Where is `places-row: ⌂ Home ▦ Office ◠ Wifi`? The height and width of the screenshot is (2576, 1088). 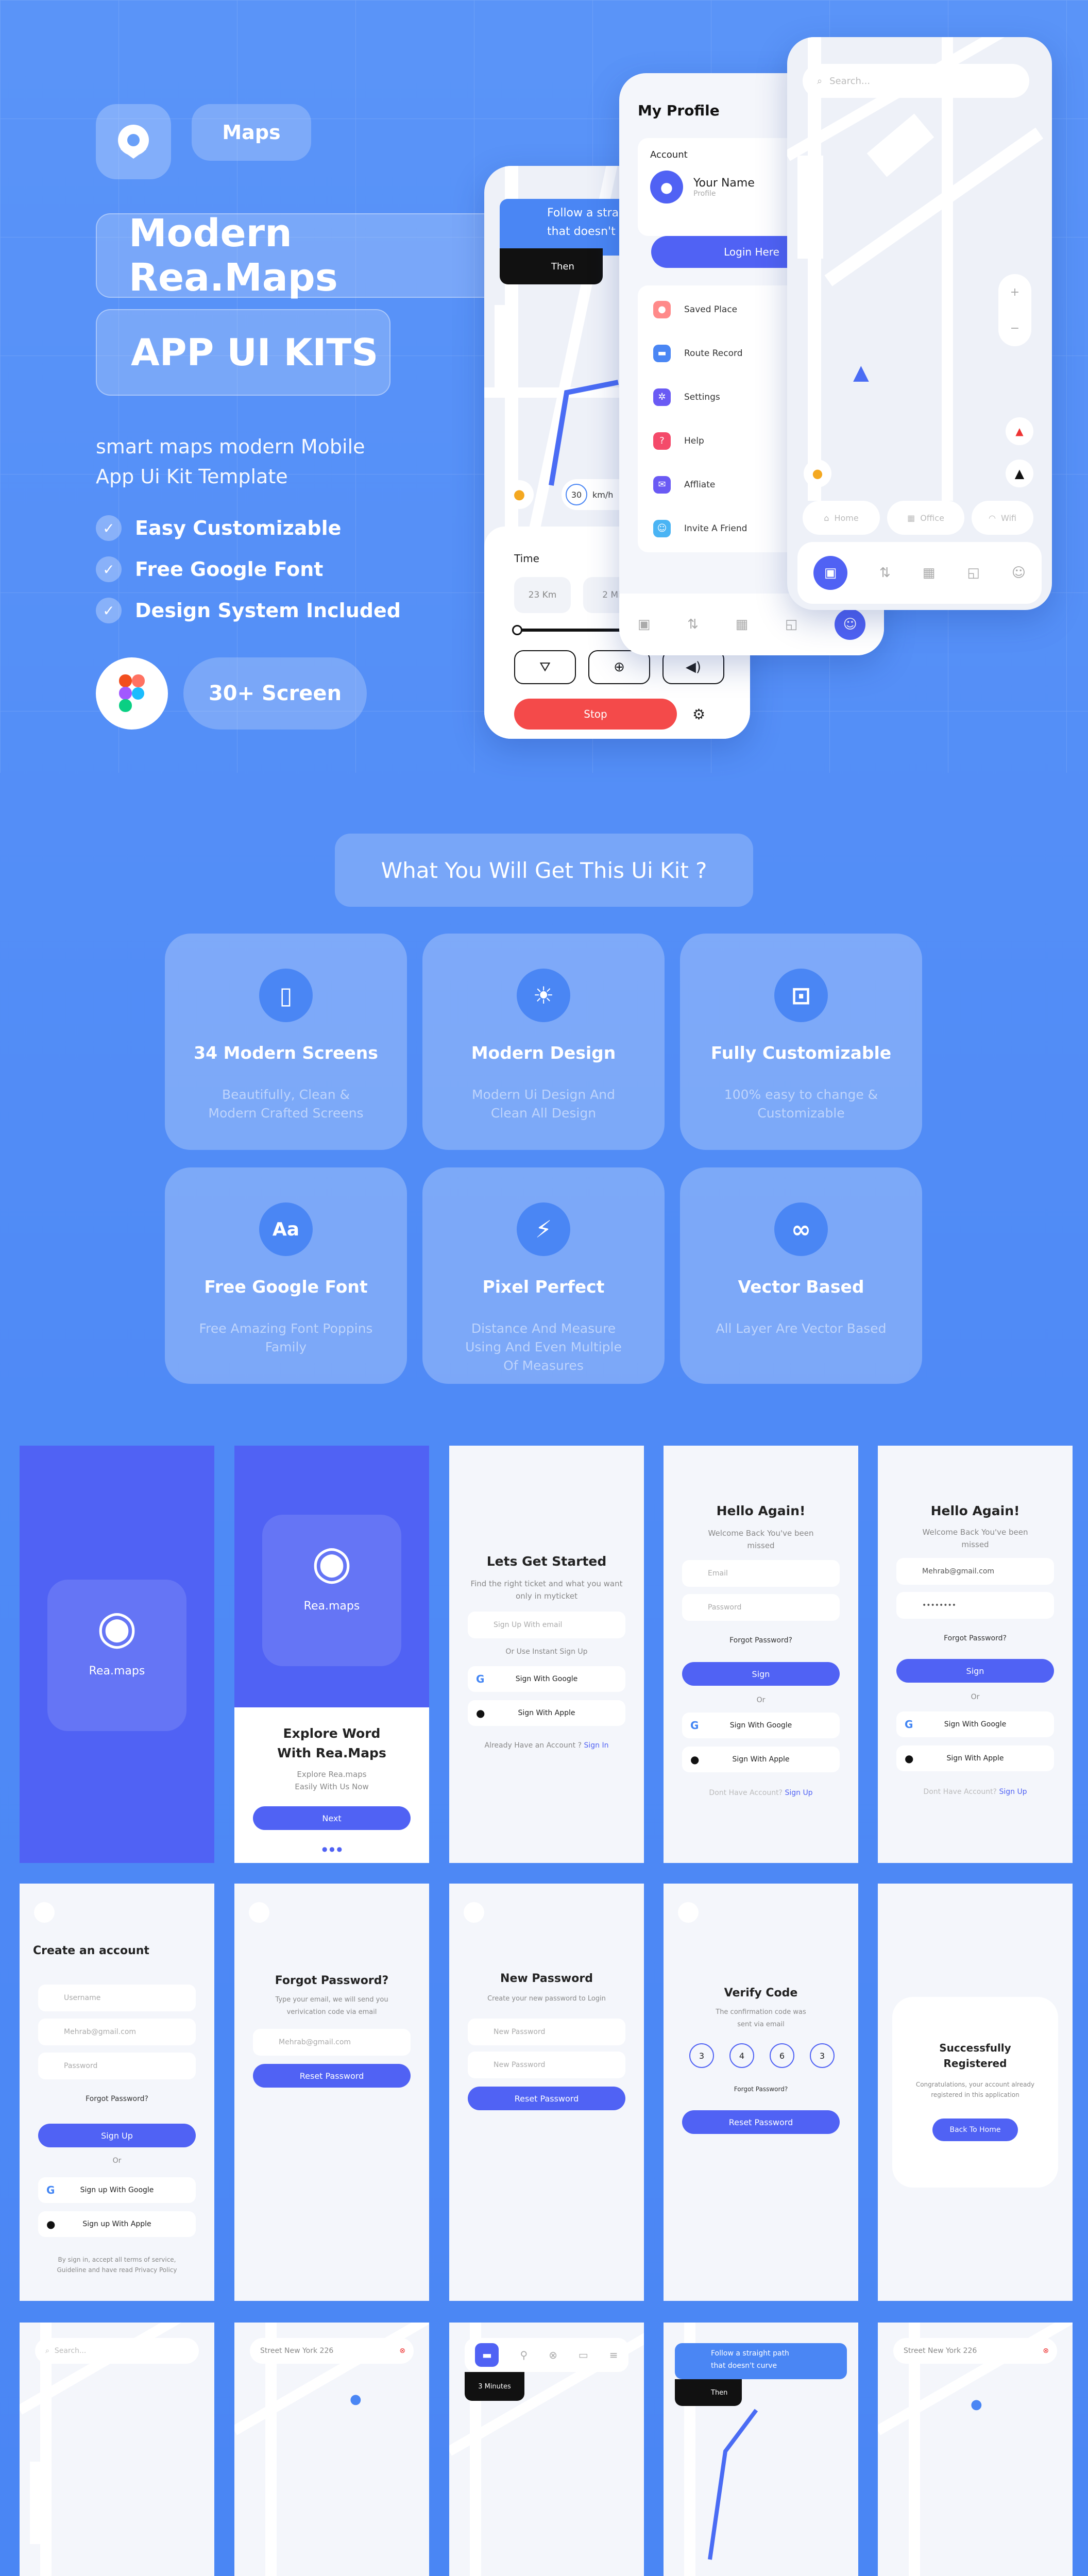
places-row: ⌂ Home ▦ Office ◠ Wifi is located at coordinates (918, 518).